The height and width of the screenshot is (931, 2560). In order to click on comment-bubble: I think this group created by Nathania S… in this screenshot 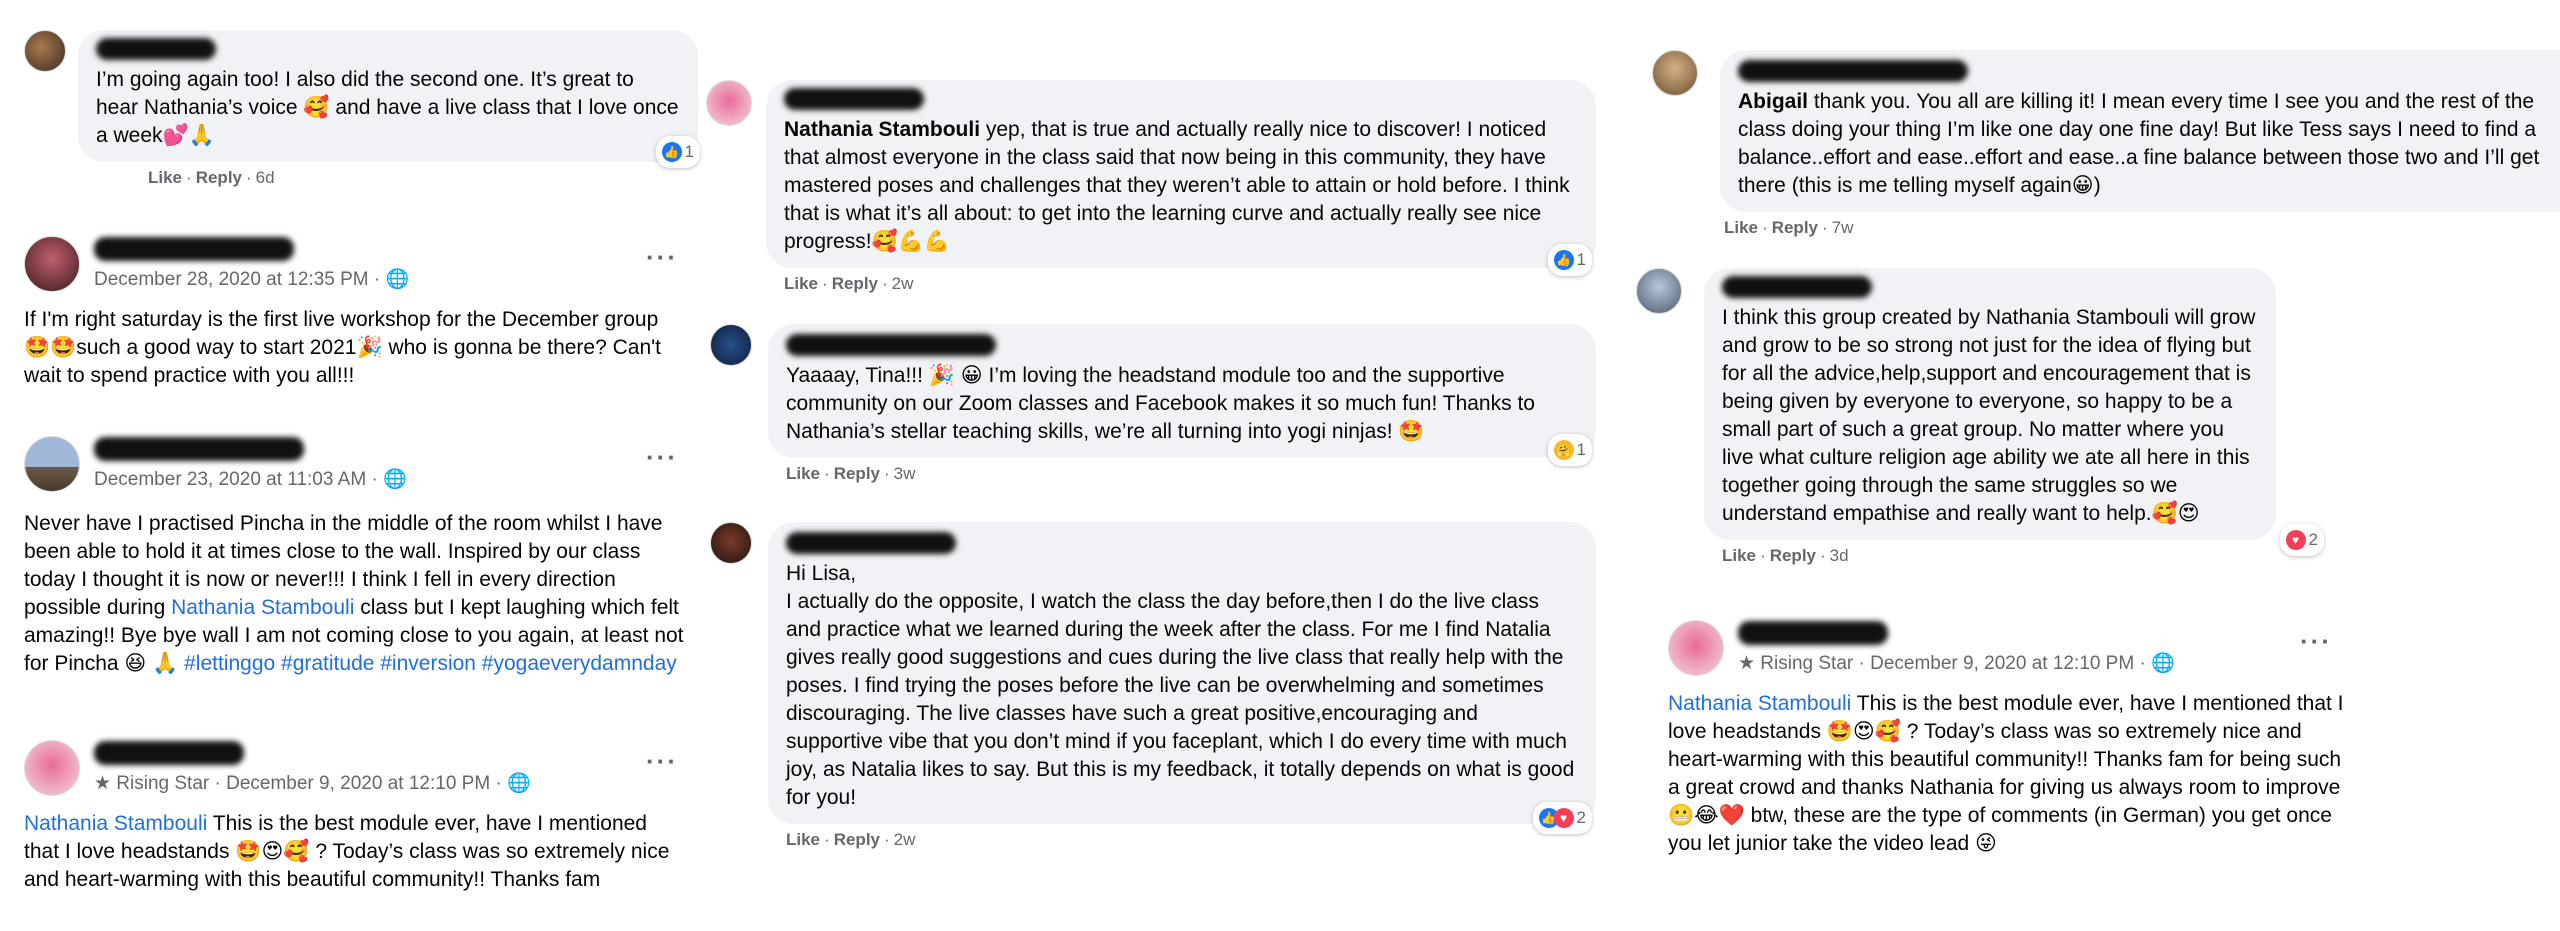, I will do `click(2014, 412)`.